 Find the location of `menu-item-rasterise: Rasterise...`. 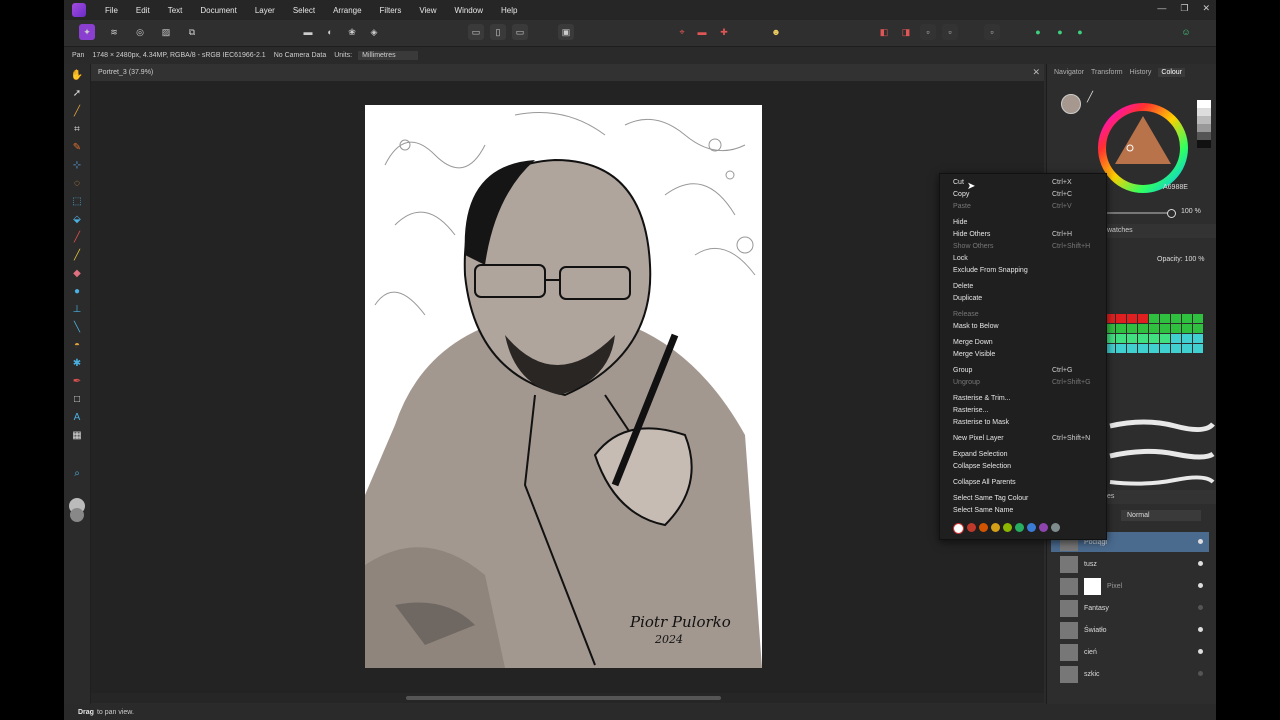

menu-item-rasterise: Rasterise... is located at coordinates (1026, 413).